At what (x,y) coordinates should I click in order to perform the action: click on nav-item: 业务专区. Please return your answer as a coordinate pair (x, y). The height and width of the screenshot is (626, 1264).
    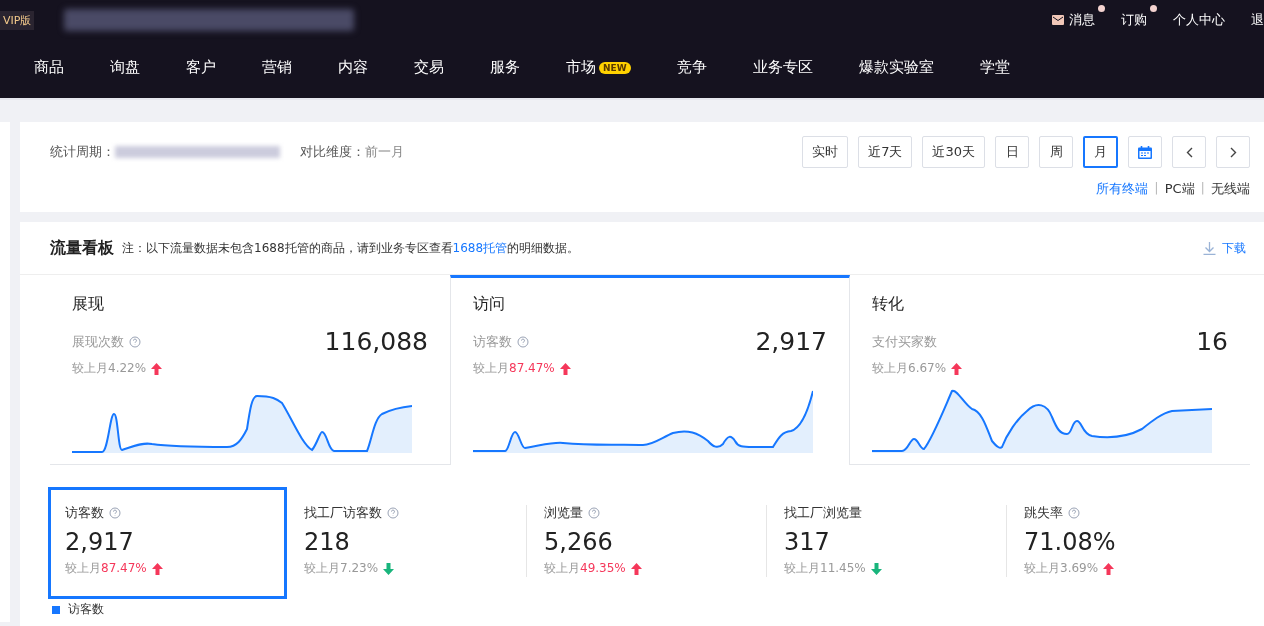
    Looking at the image, I should click on (782, 67).